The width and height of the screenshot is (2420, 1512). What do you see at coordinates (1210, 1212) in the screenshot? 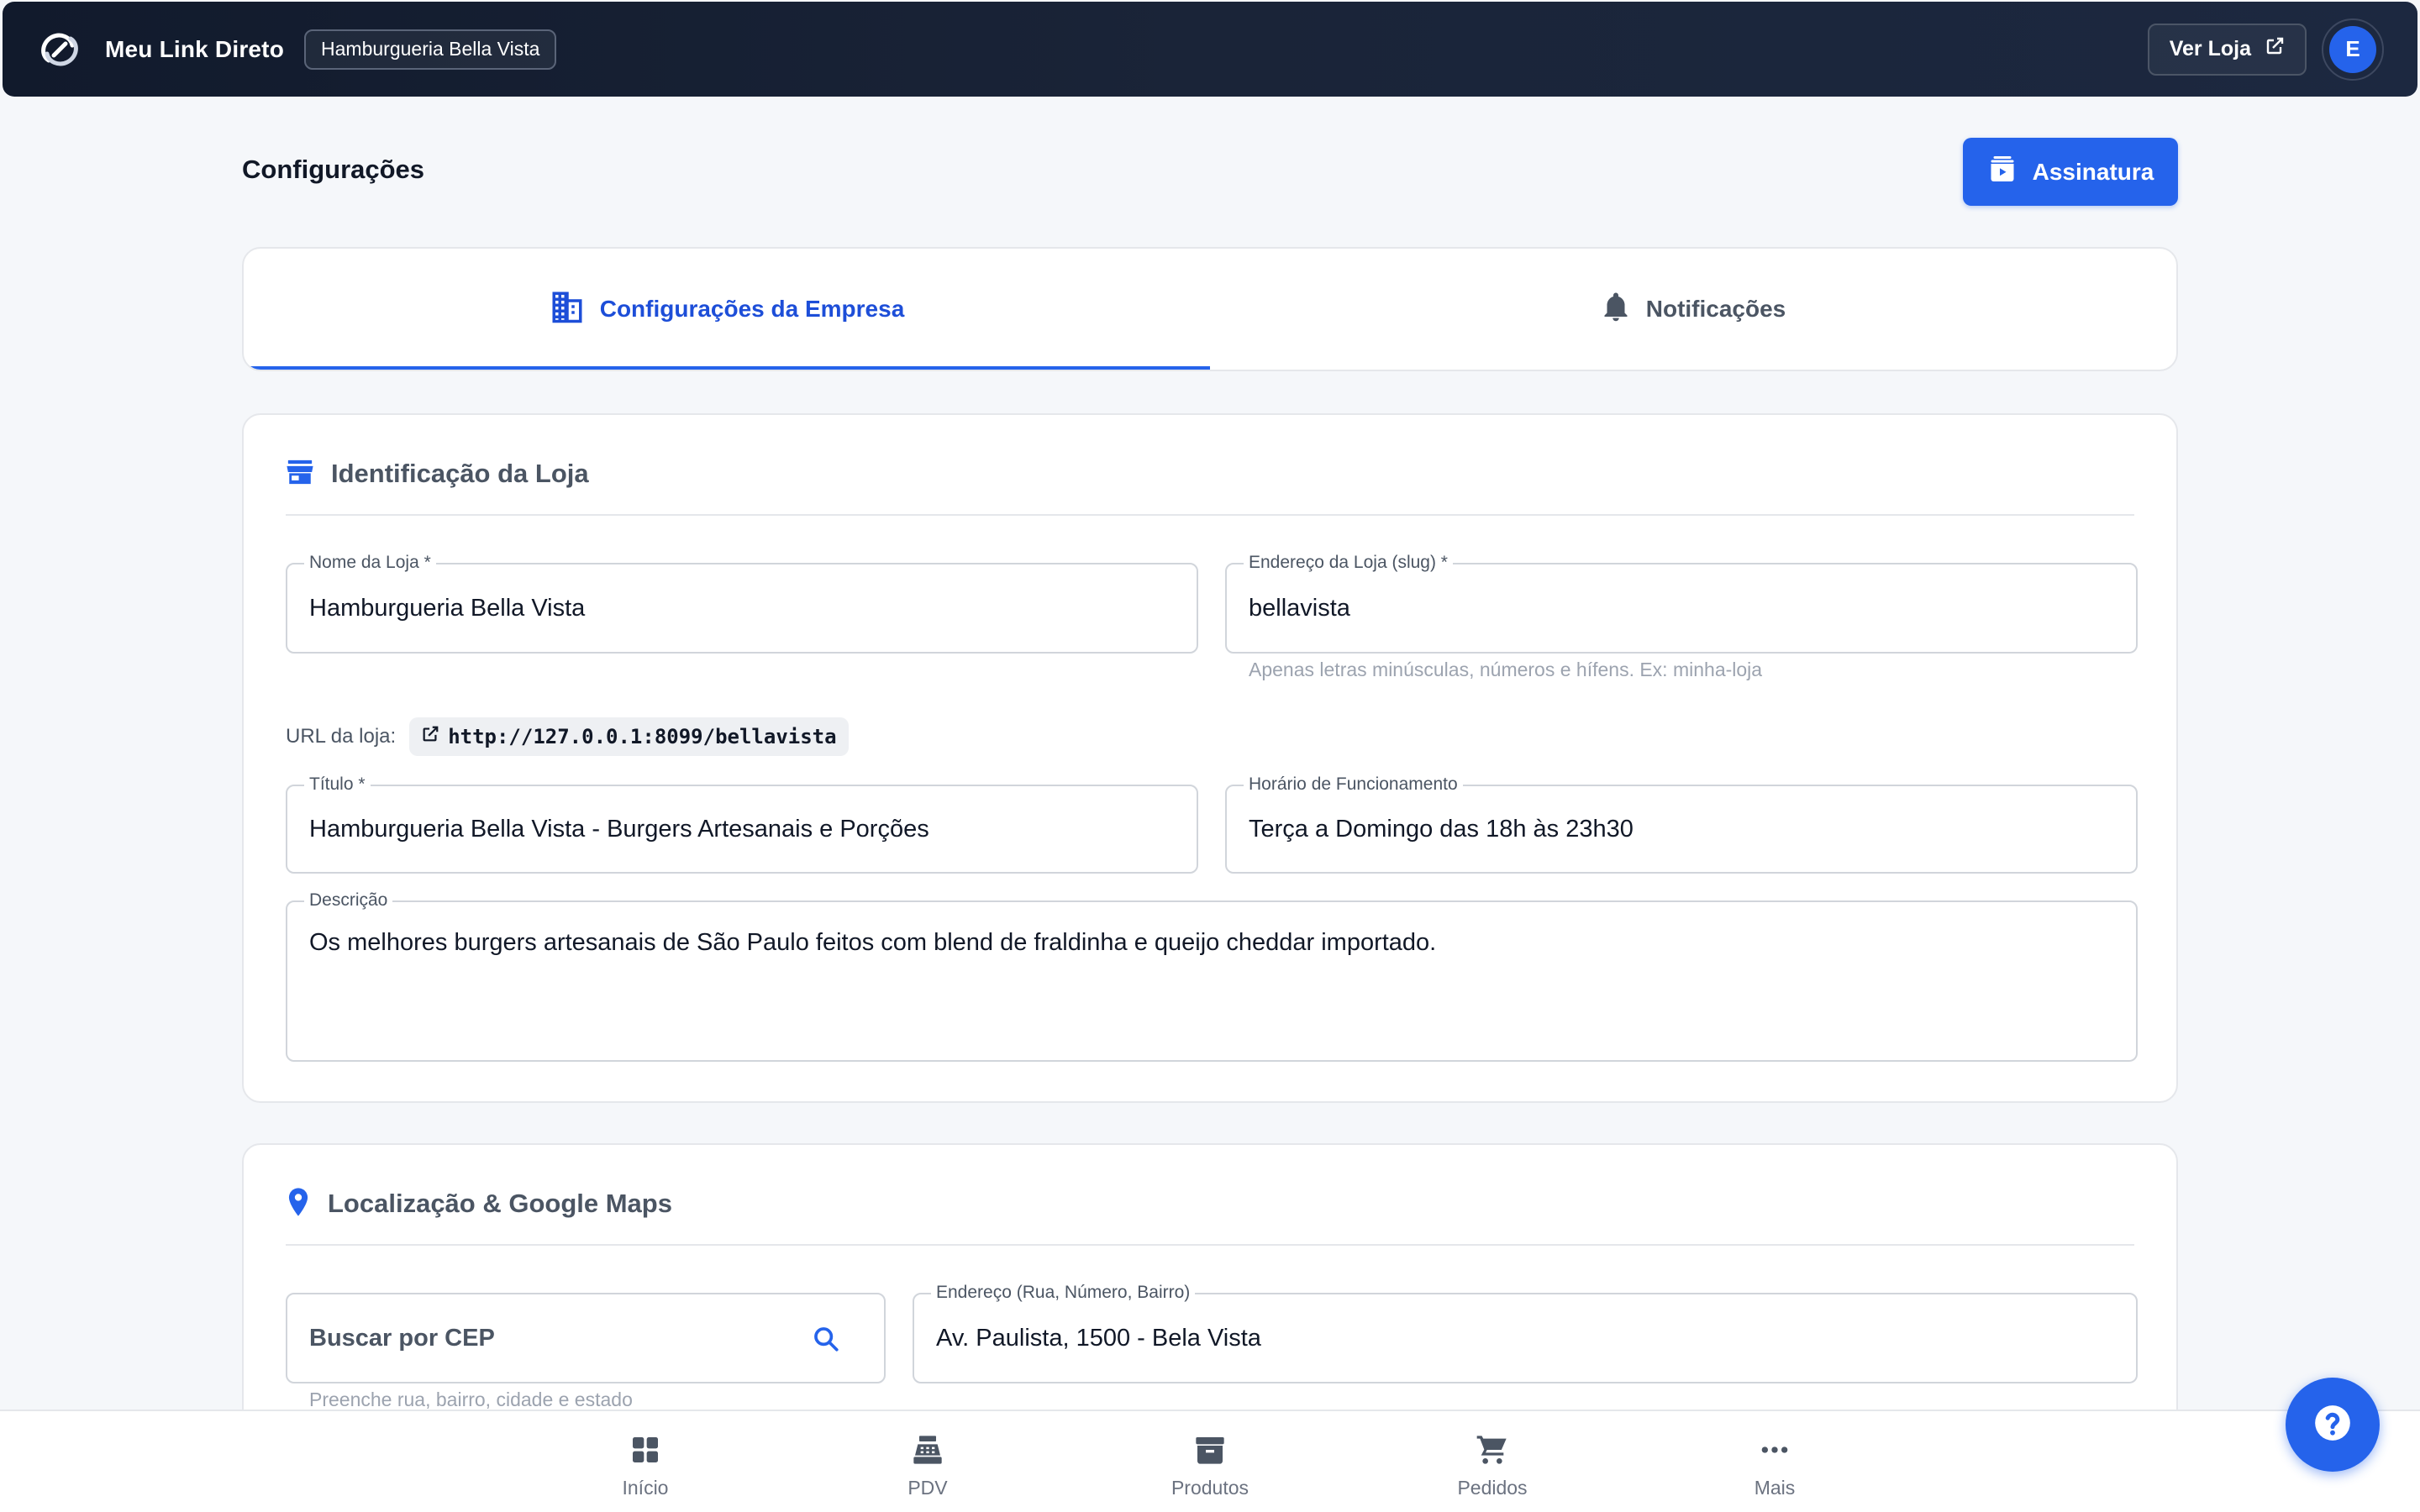
I see `section-header: Localização & Google Maps` at bounding box center [1210, 1212].